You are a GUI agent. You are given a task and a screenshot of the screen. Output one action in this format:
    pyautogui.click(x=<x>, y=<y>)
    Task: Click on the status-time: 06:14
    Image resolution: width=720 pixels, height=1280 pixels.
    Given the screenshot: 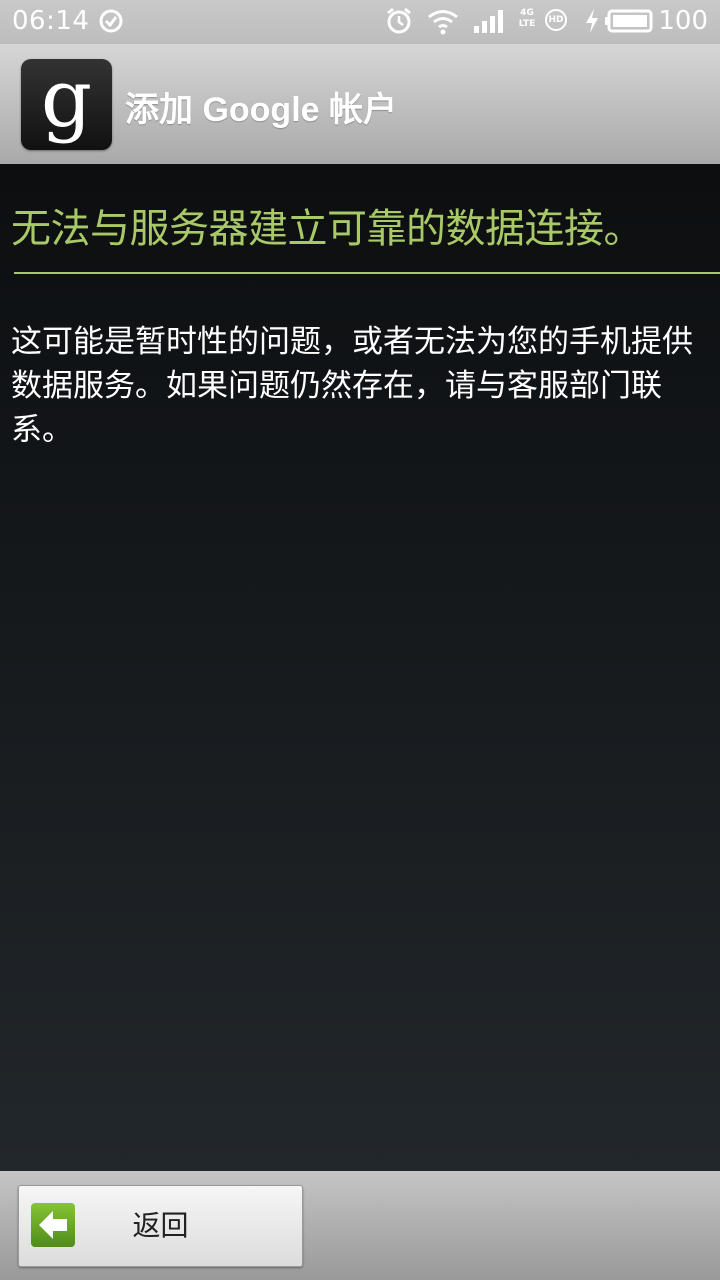 What is the action you would take?
    pyautogui.click(x=51, y=21)
    